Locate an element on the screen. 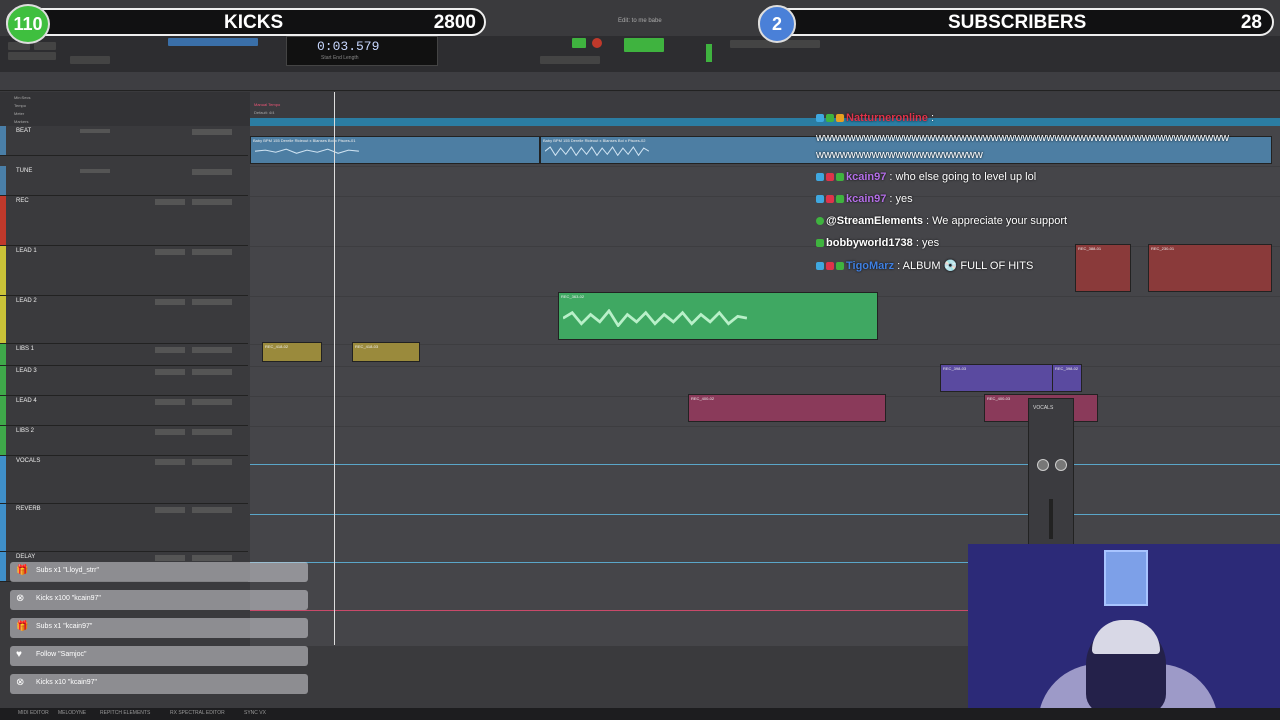  audio-clip: REC_400-02 is located at coordinates (787, 408).